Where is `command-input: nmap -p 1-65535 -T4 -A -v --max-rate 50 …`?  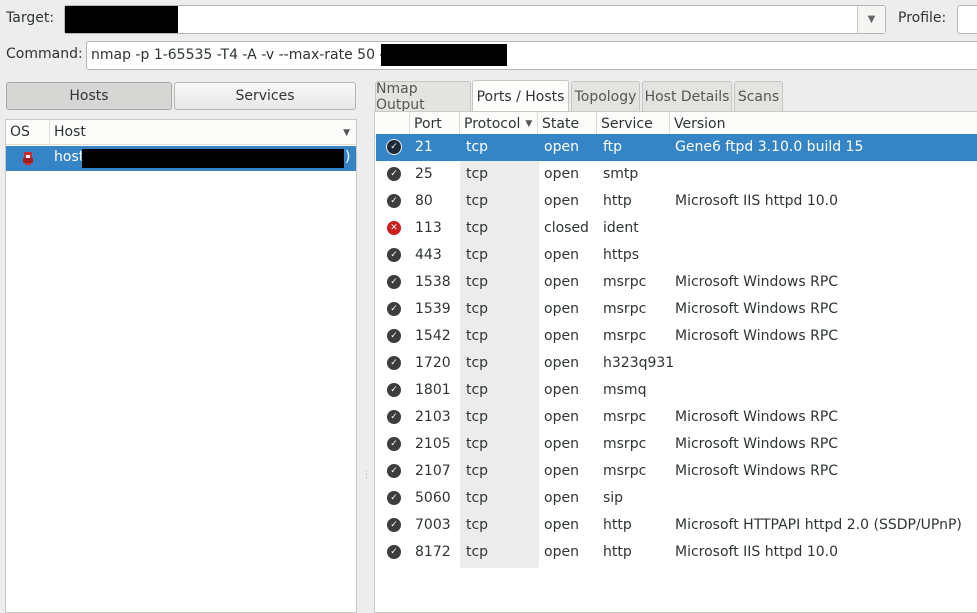
command-input: nmap -p 1-65535 -T4 -A -v --max-rate 50 … is located at coordinates (531, 55).